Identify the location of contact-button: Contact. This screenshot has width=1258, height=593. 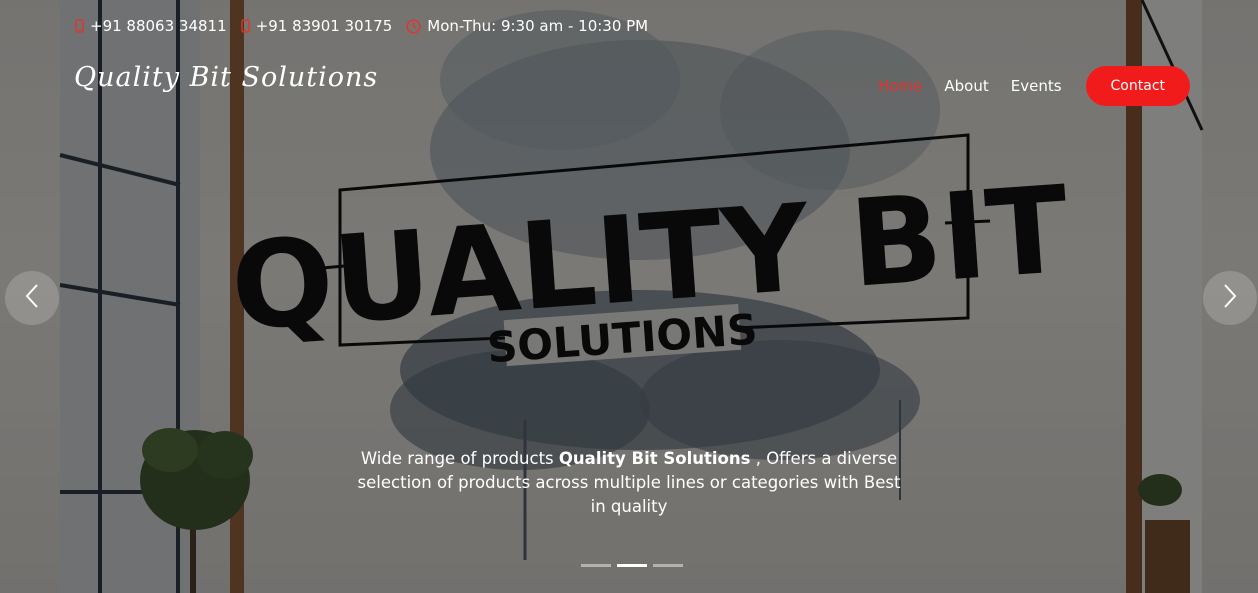
(1137, 86).